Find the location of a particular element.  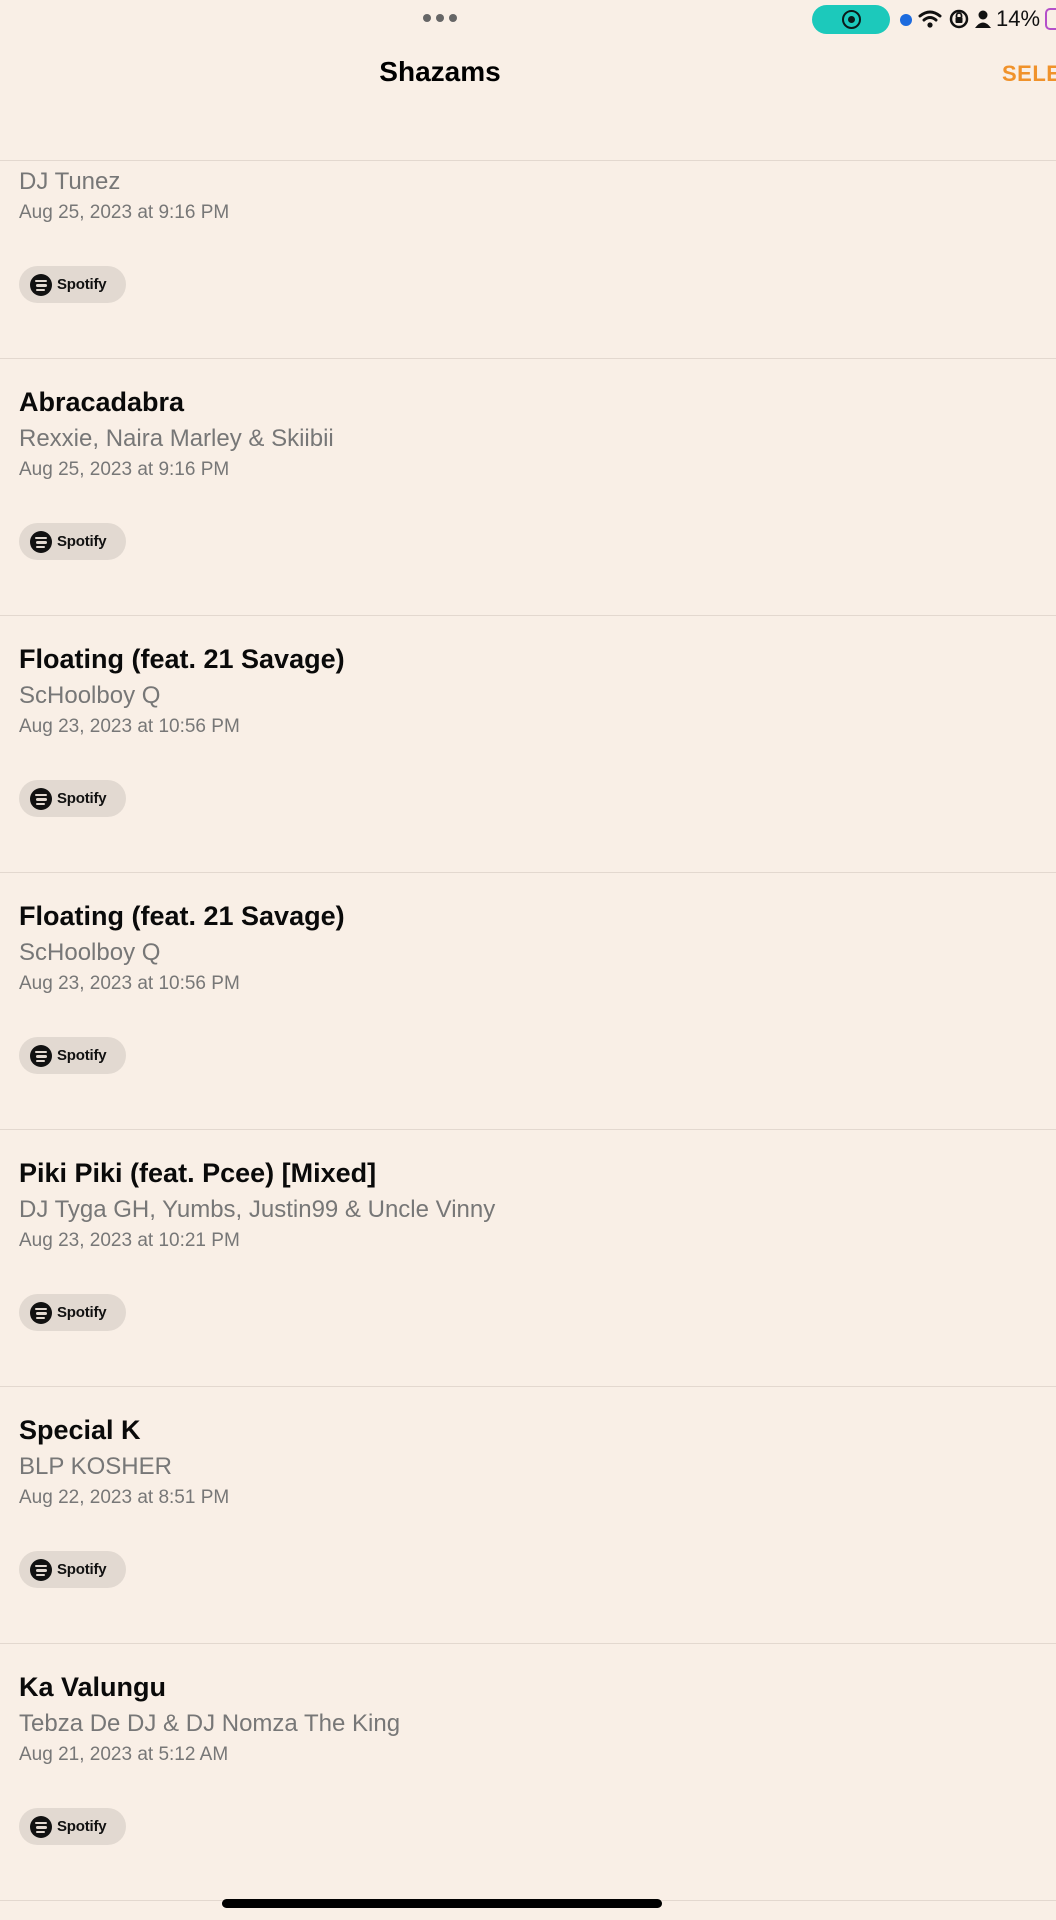

screen-recording-indicator is located at coordinates (851, 19).